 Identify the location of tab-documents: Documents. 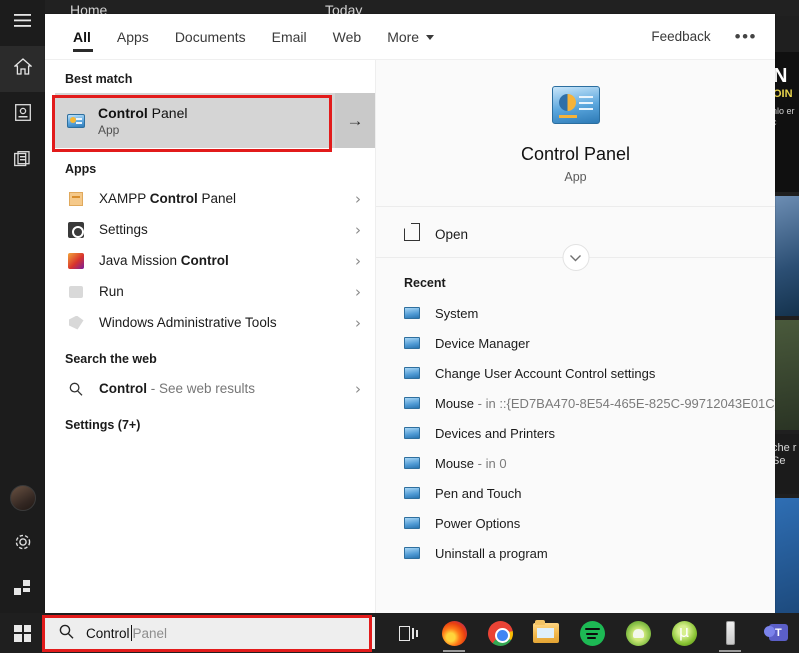
(210, 37).